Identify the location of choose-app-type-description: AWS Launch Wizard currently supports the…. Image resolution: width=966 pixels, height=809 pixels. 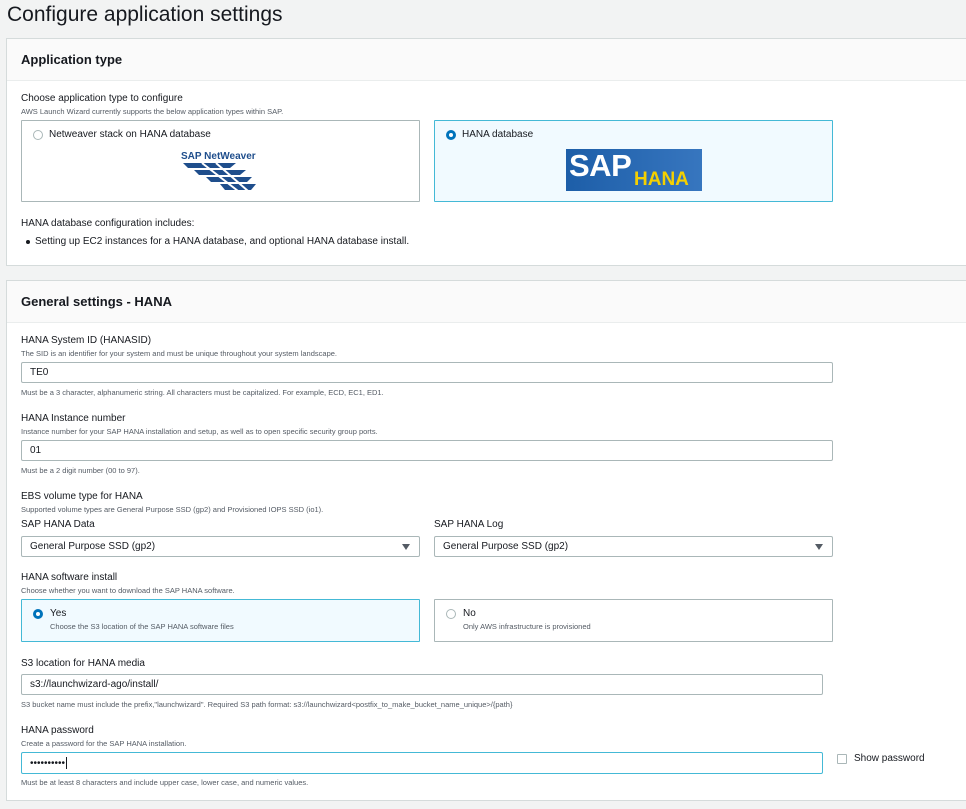
(152, 111).